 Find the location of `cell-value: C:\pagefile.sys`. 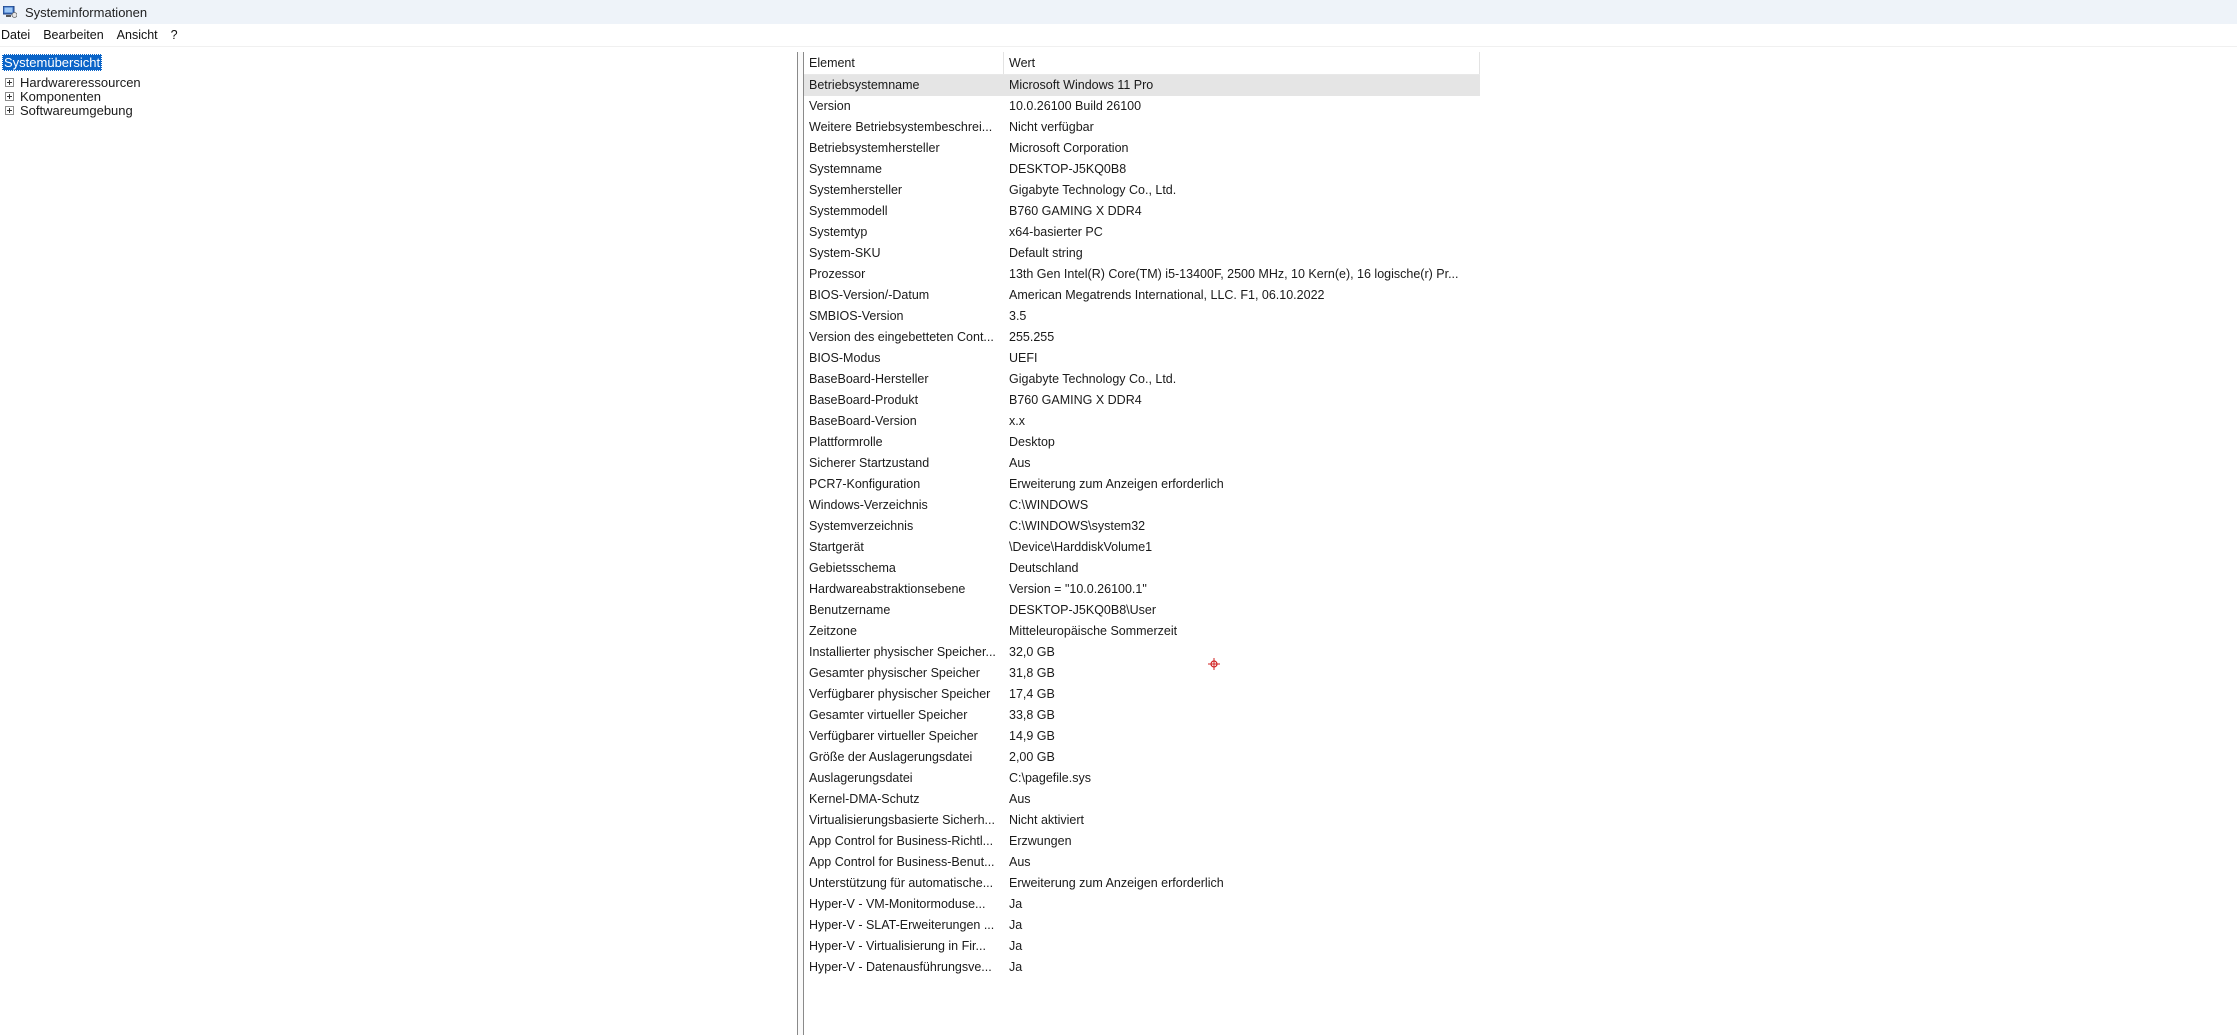

cell-value: C:\pagefile.sys is located at coordinates (1050, 778).